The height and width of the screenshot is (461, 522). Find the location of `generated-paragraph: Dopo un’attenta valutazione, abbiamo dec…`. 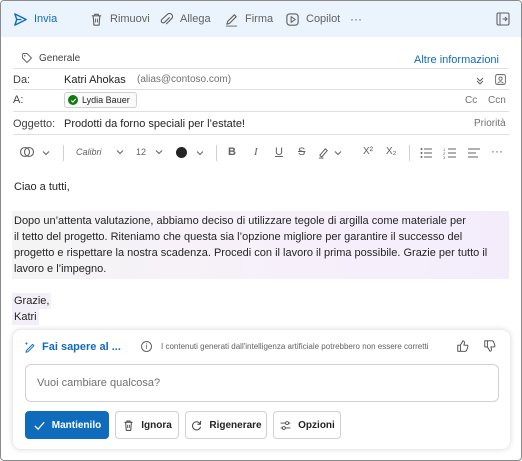

generated-paragraph: Dopo un’attenta valutazione, abbiamo dec… is located at coordinates (260, 245).